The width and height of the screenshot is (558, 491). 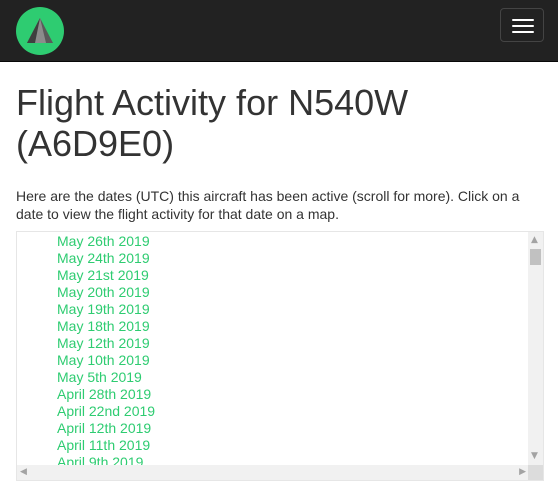 What do you see at coordinates (103, 309) in the screenshot?
I see `date-link: May 19th 2019` at bounding box center [103, 309].